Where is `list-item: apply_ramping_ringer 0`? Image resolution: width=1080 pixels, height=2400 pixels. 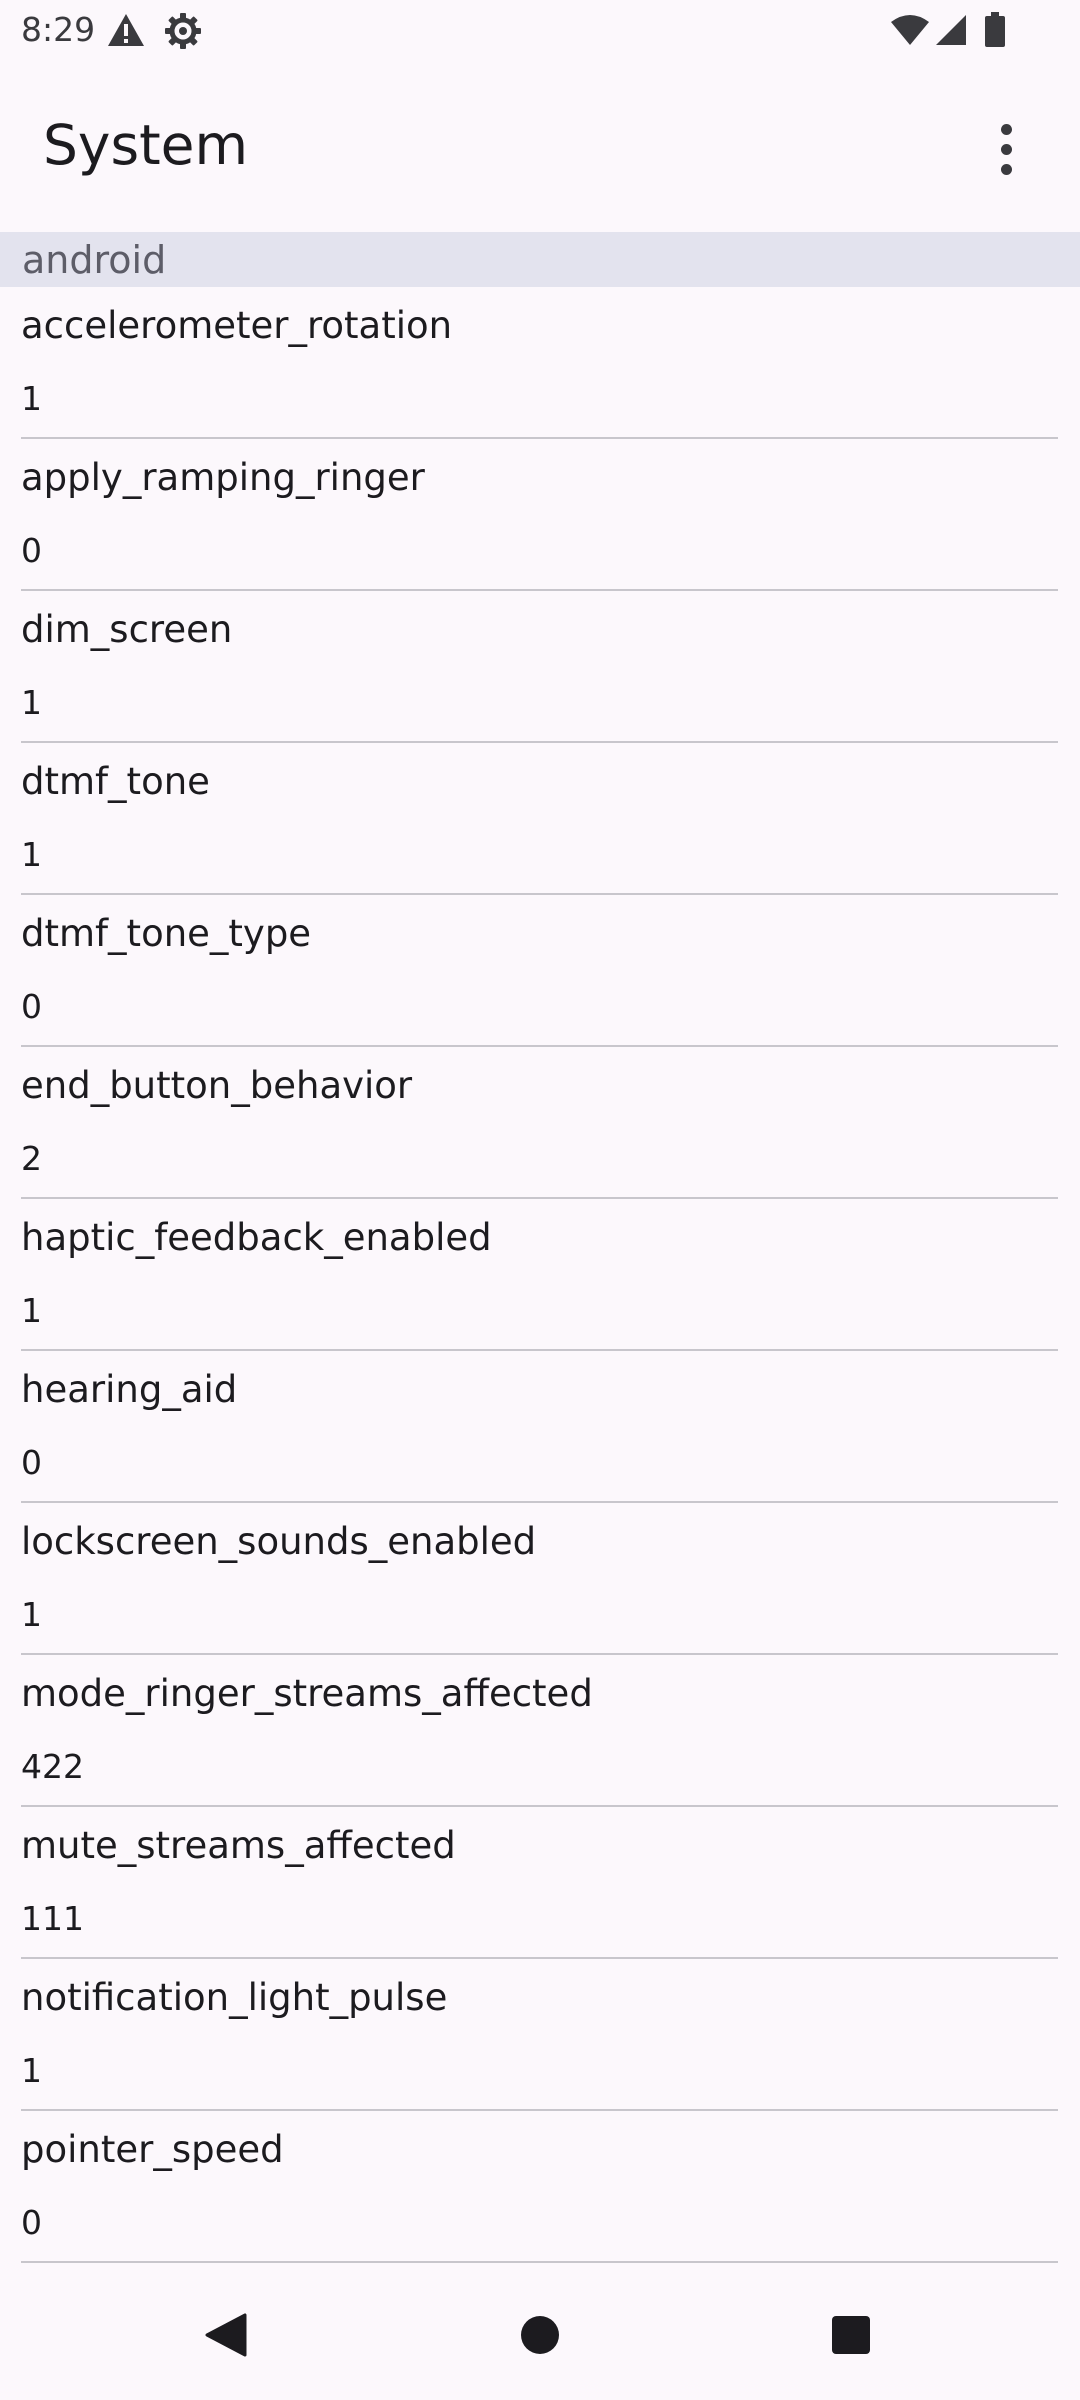
list-item: apply_ramping_ringer 0 is located at coordinates (540, 515).